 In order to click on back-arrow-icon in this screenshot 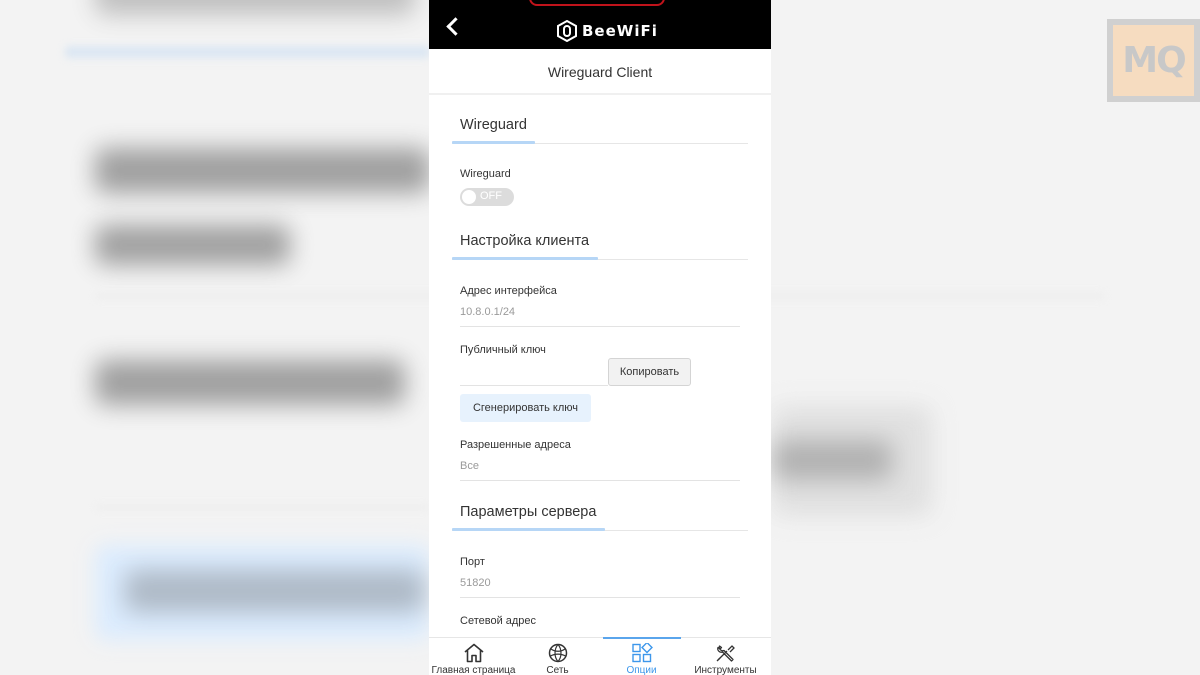, I will do `click(455, 26)`.